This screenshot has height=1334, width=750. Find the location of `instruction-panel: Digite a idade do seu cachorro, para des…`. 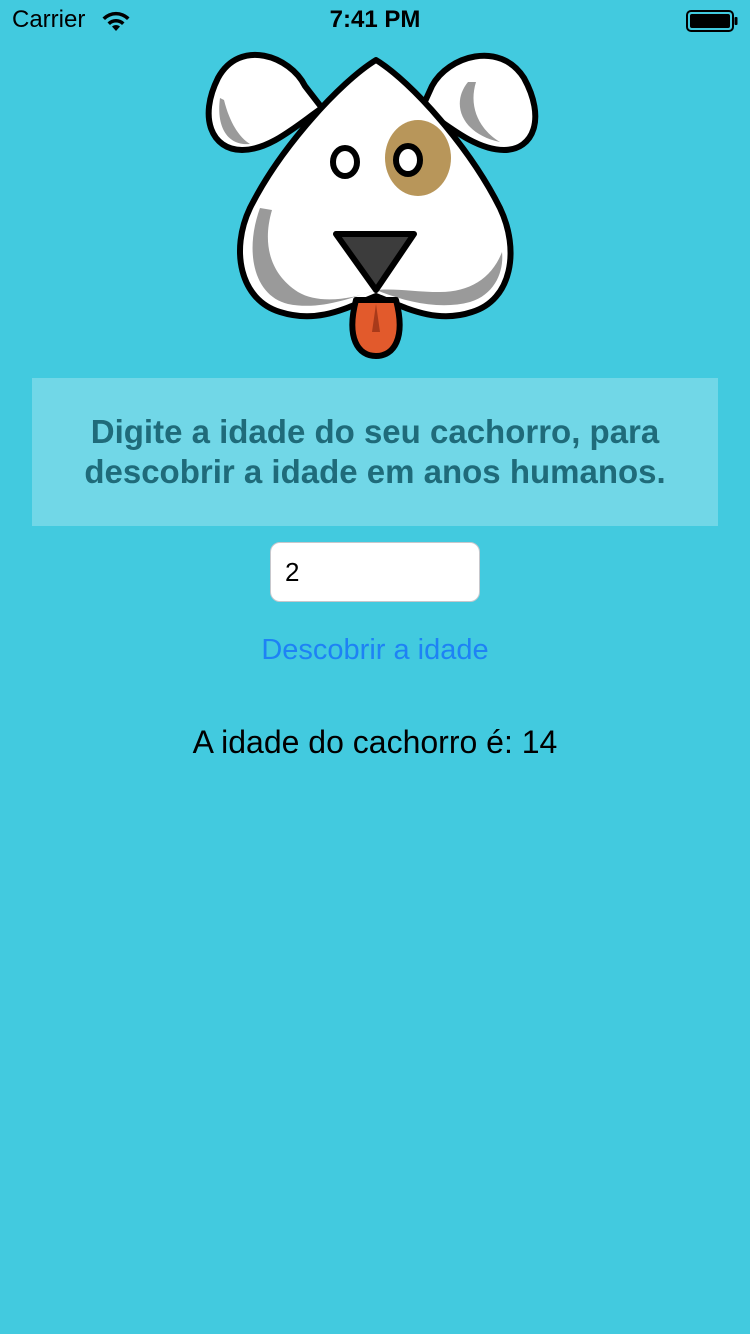

instruction-panel: Digite a idade do seu cachorro, para des… is located at coordinates (375, 452).